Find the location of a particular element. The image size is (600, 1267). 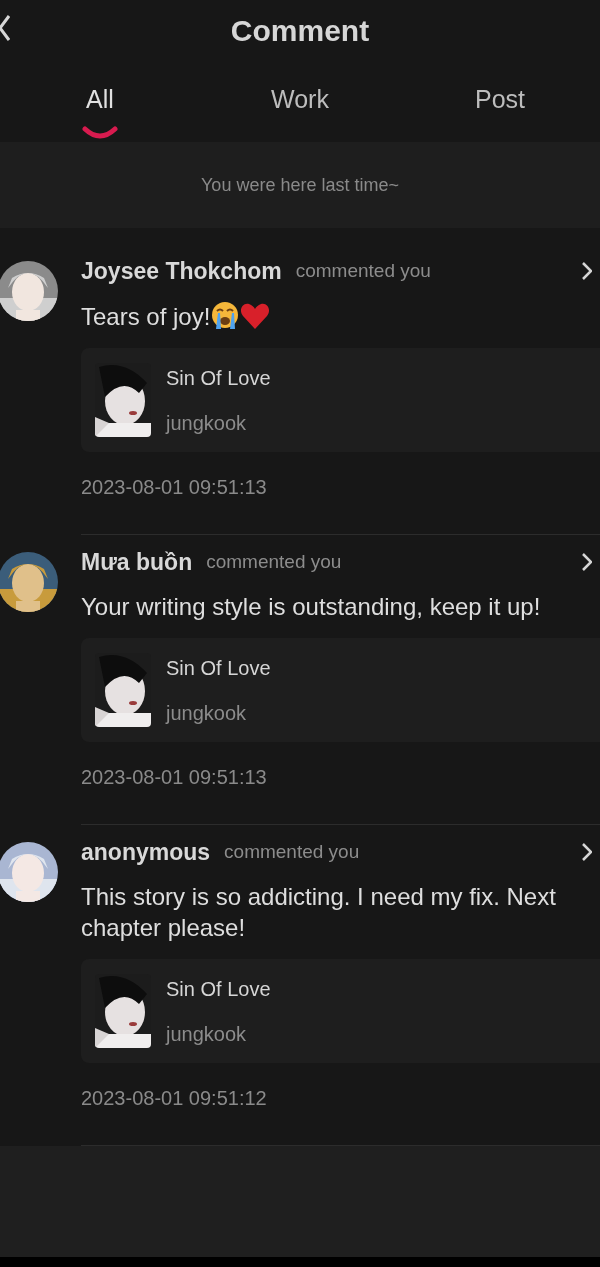

user-name: Joysee Thokchom is located at coordinates (181, 271).